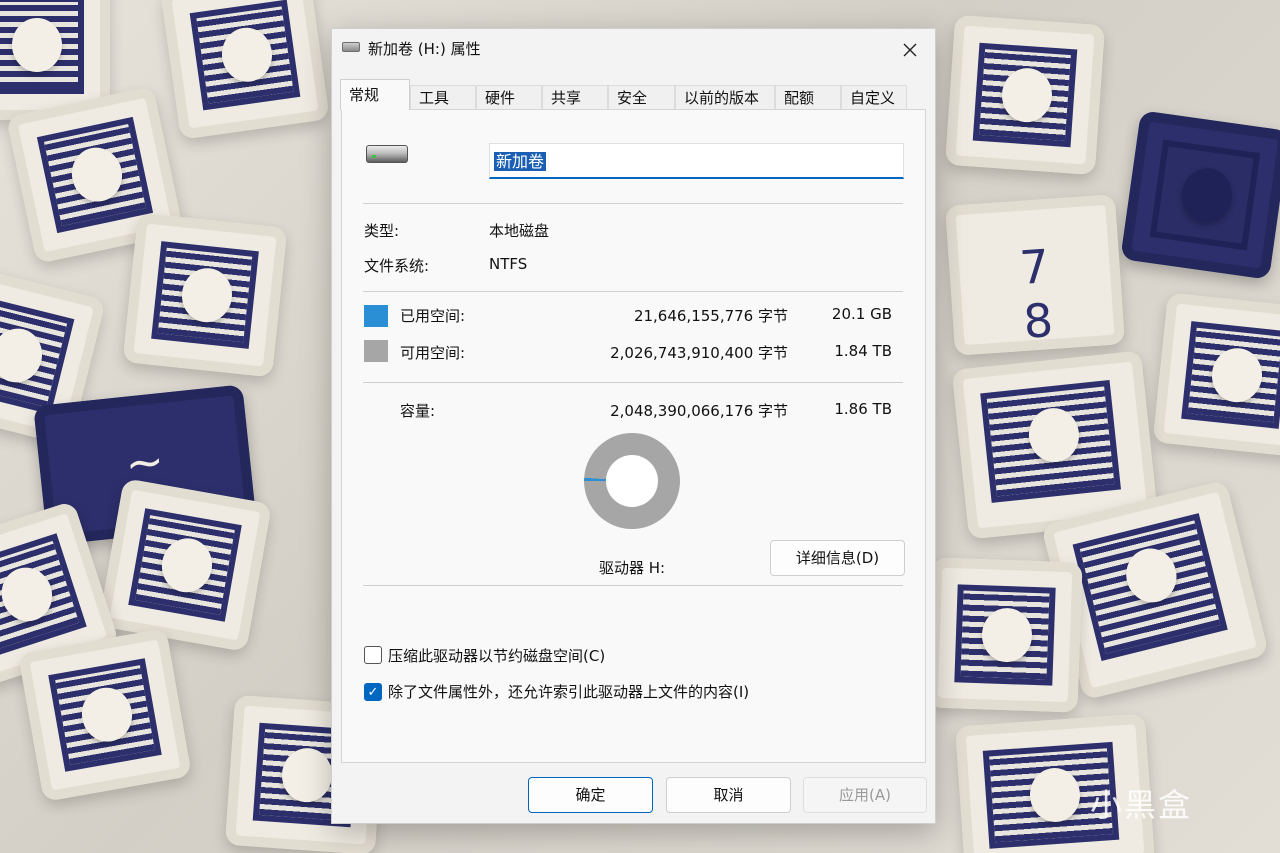 Image resolution: width=1280 pixels, height=853 pixels. Describe the element at coordinates (725, 97) in the screenshot. I see `tab-previous-versions: 以前的版本` at that location.